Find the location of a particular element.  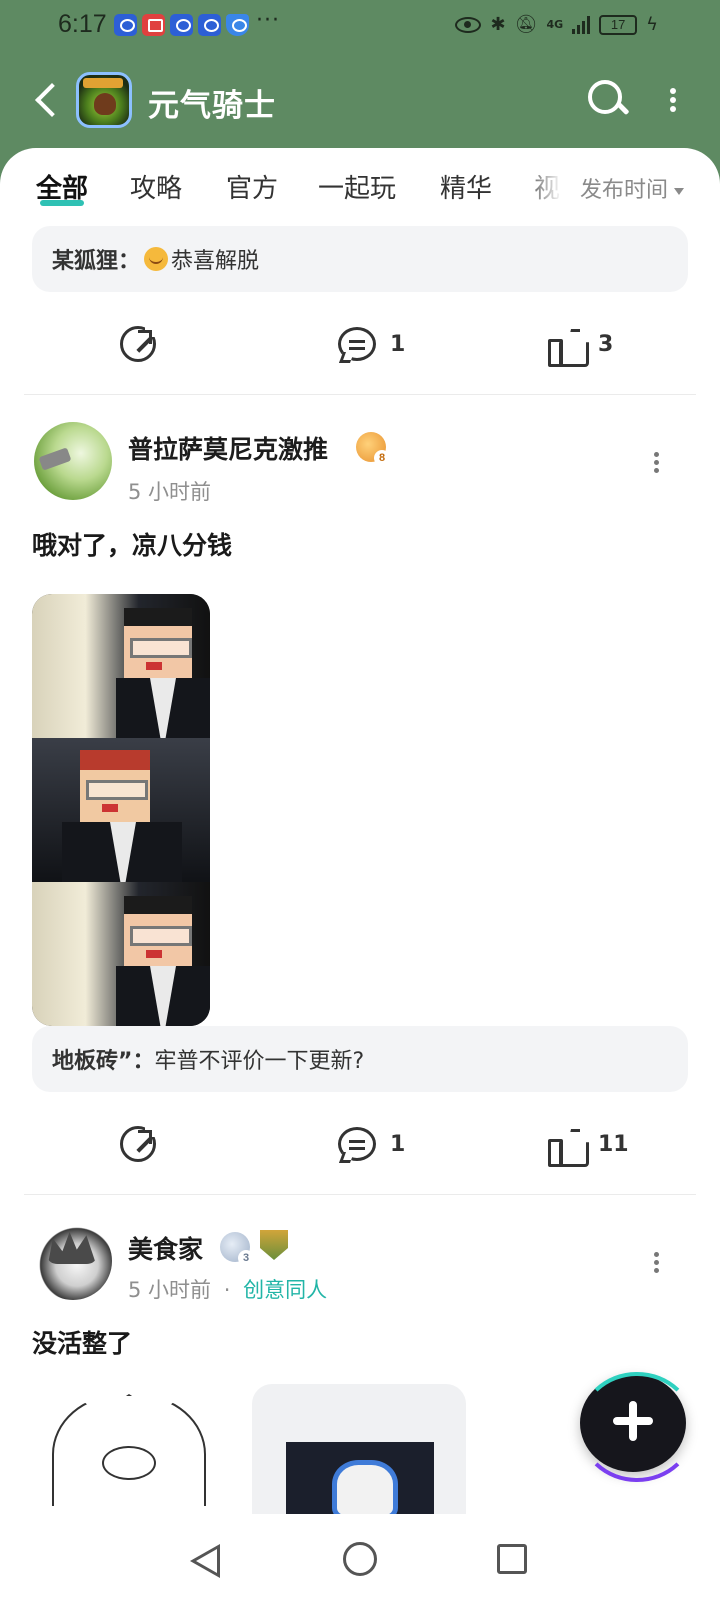

level-badge-icon: 8 is located at coordinates (373, 449).